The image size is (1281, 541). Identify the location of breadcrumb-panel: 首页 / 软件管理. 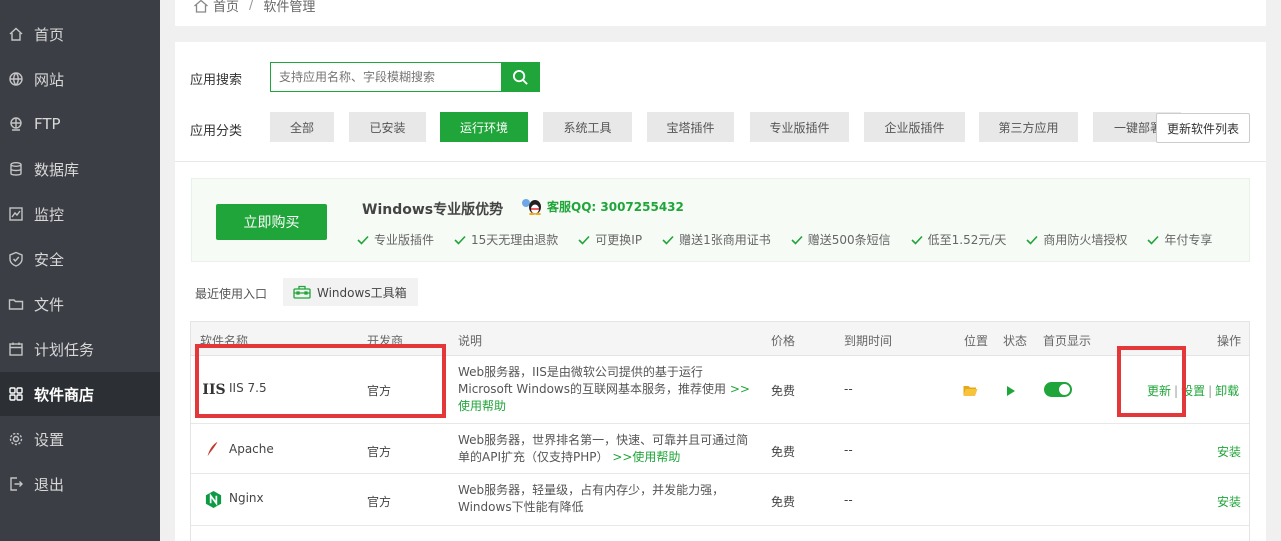
(720, 13).